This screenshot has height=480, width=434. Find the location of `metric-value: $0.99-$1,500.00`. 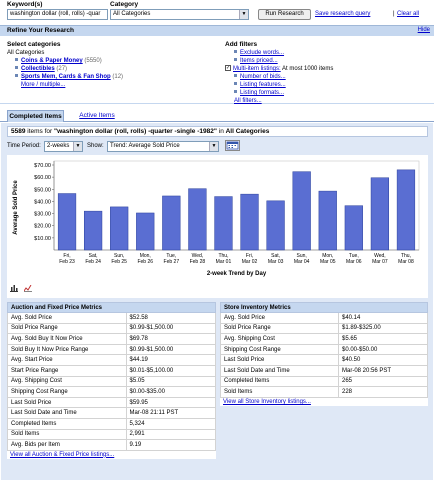

metric-value: $0.99-$1,500.00 is located at coordinates (171, 328).